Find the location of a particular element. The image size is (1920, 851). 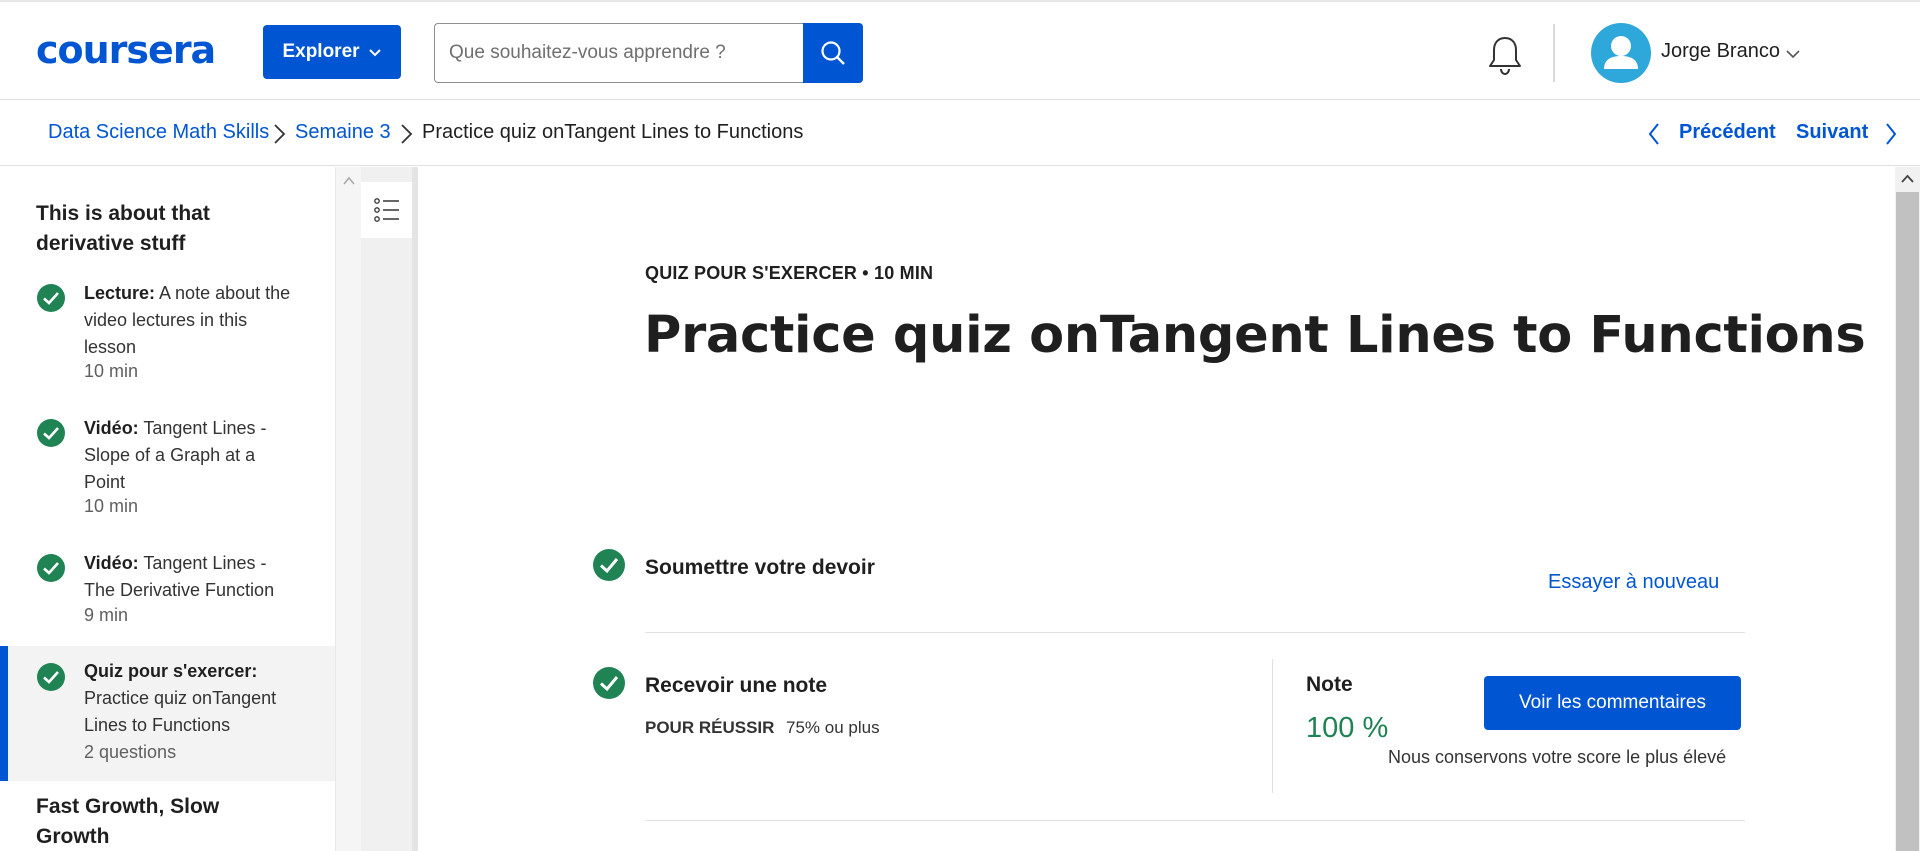

page-scrollbar is located at coordinates (1907, 509).